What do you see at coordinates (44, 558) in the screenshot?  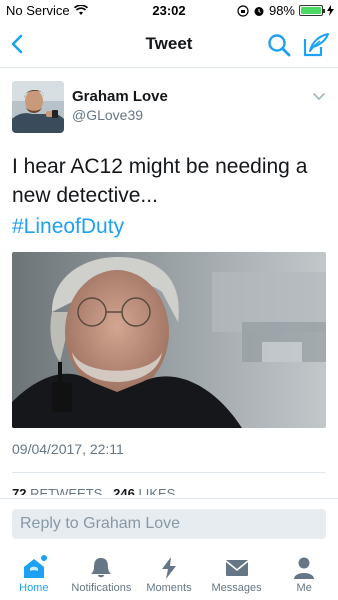 I see `unread-dot` at bounding box center [44, 558].